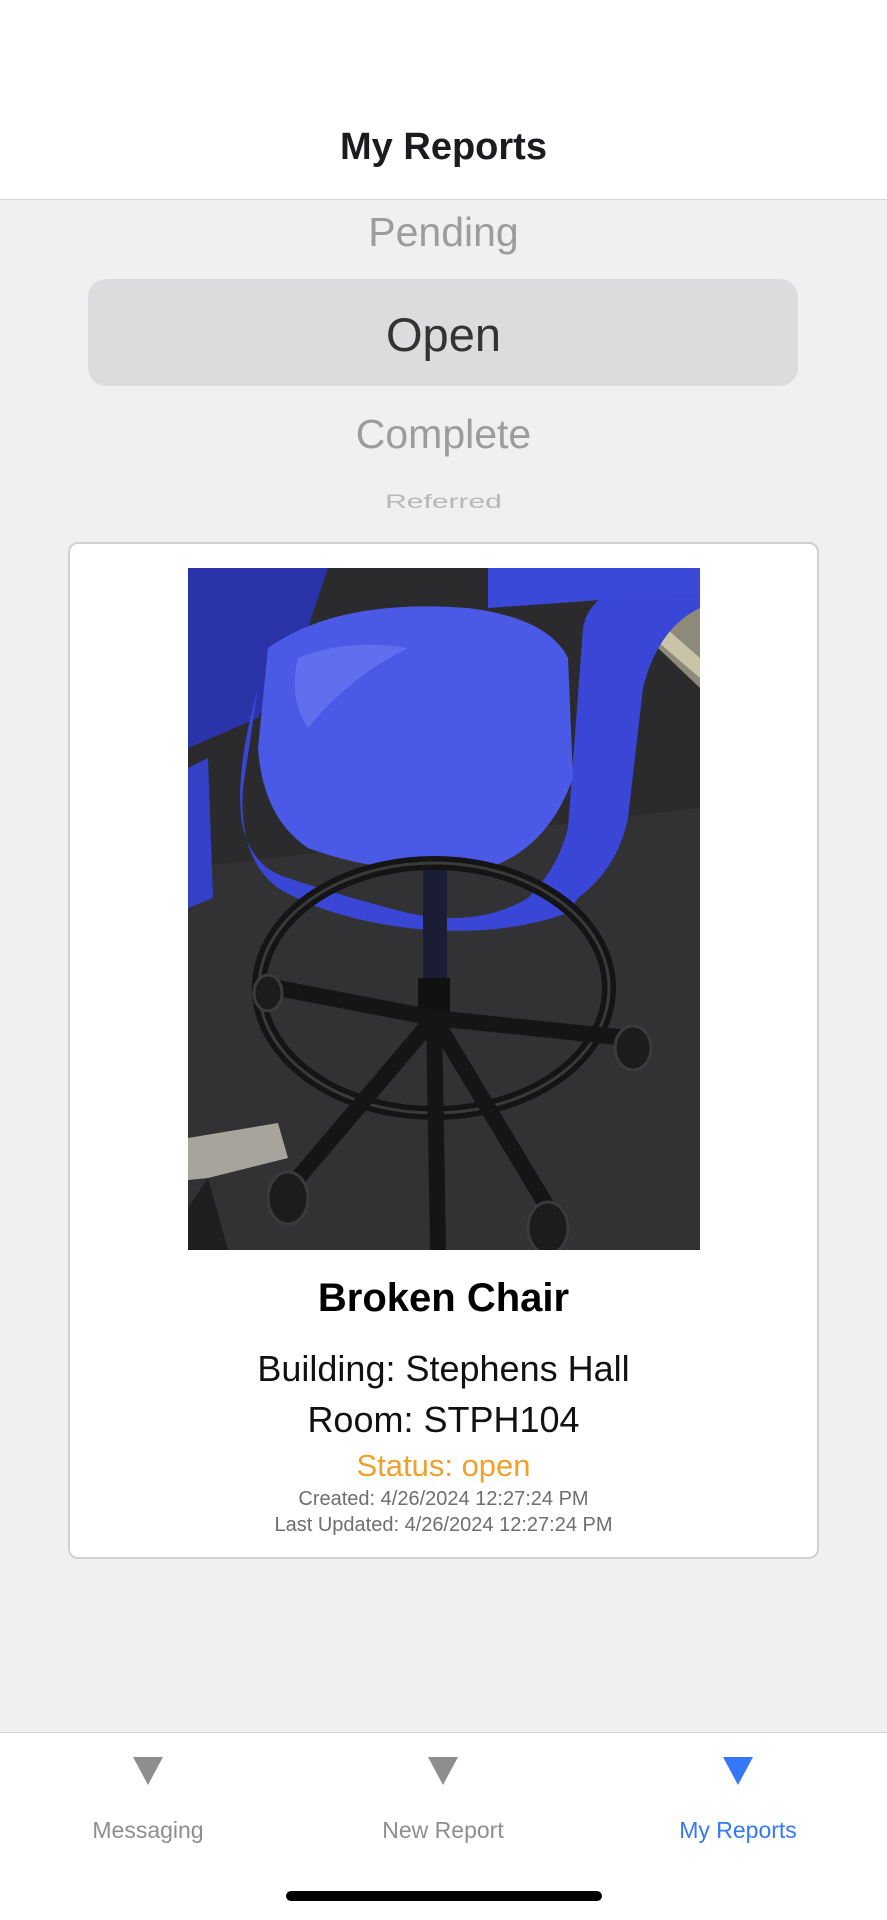 Image resolution: width=887 pixels, height=1920 pixels. Describe the element at coordinates (148, 1793) in the screenshot. I see `tab-messaging: Messaging` at that location.